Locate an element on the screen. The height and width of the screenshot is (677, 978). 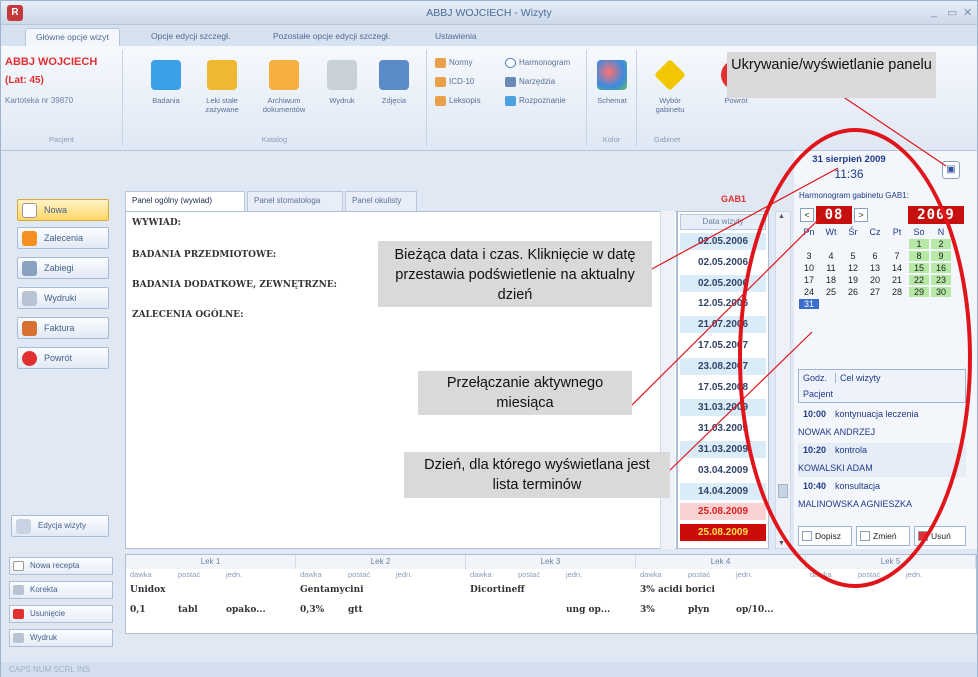
callout-line-month is located at coordinates (729, 308).